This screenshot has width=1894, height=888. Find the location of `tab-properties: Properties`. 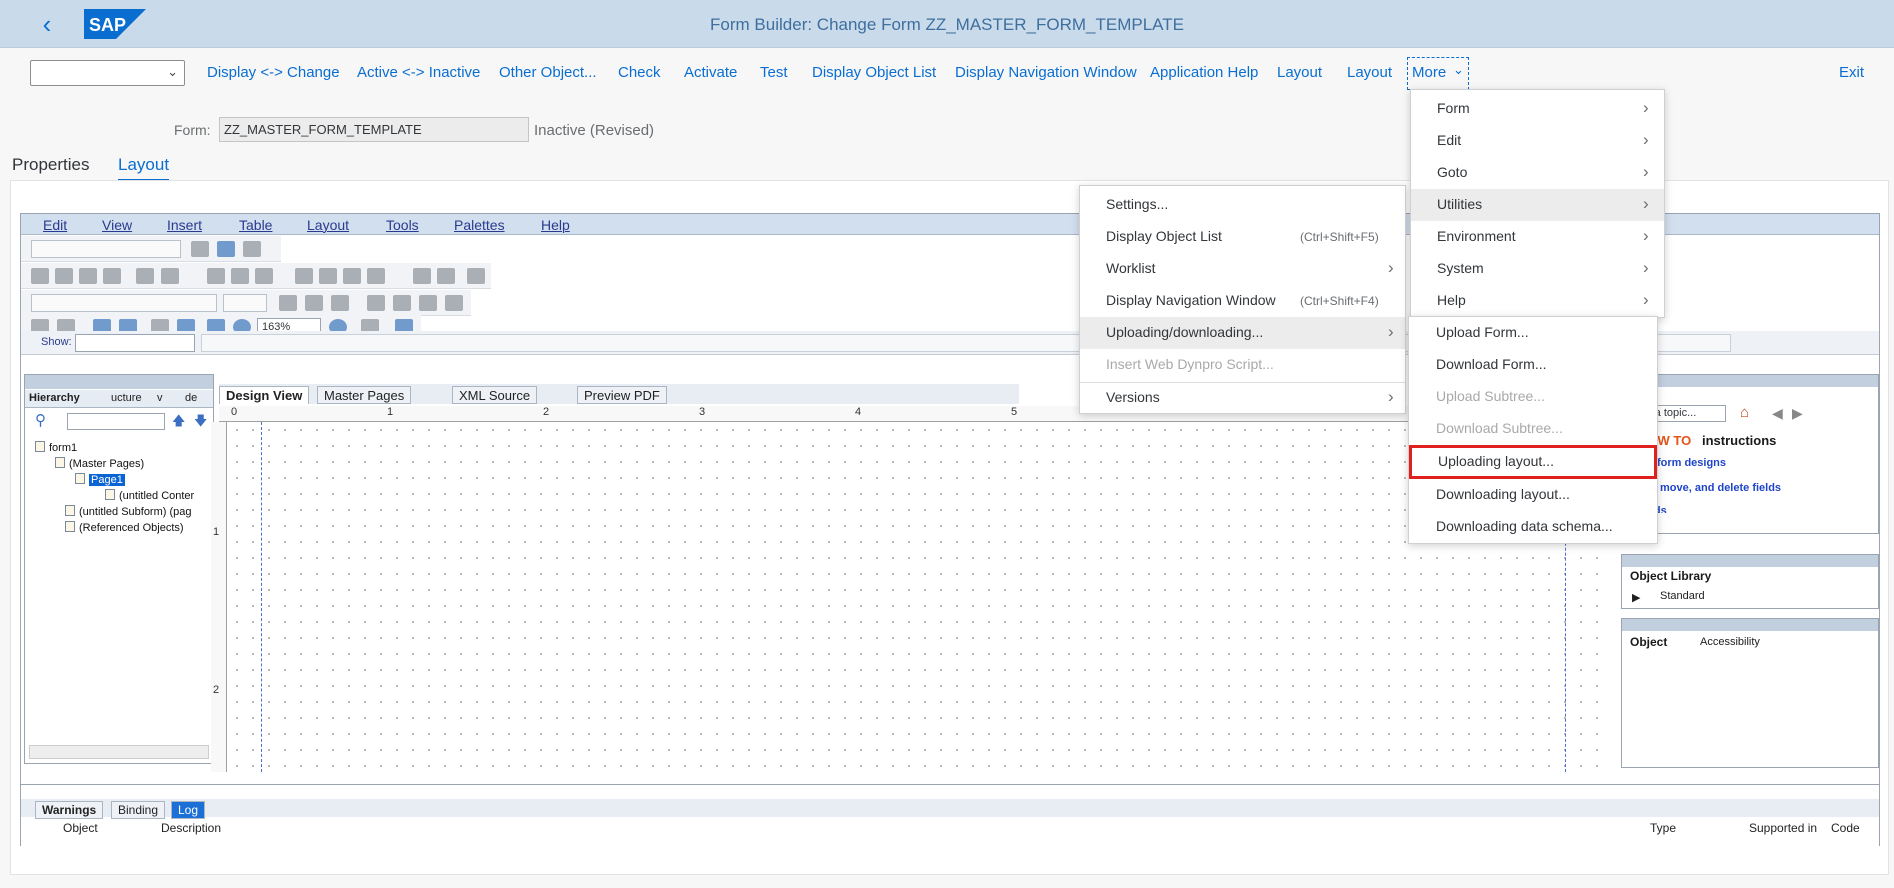

tab-properties: Properties is located at coordinates (50, 165).